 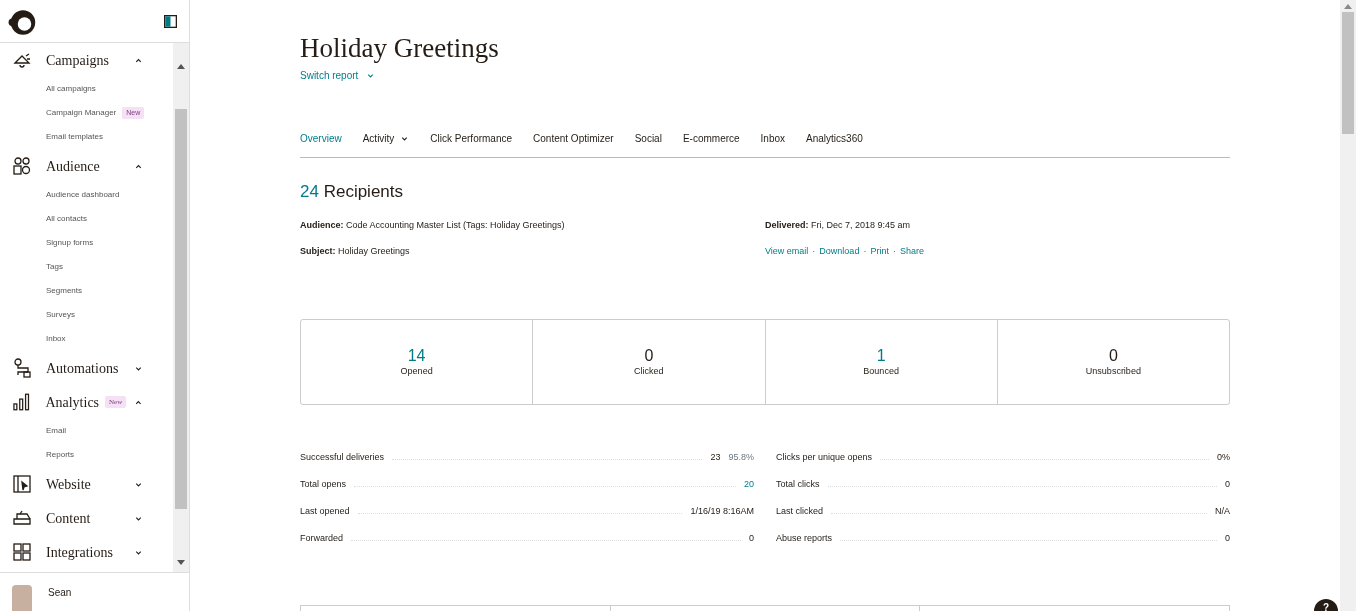 I want to click on sidebar-section: Automations, so click(x=86, y=368).